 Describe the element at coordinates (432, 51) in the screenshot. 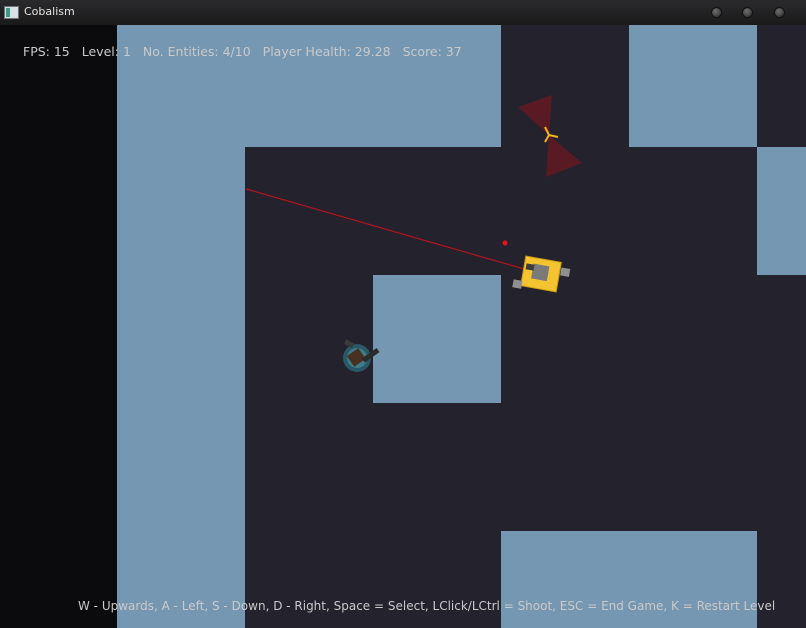

I see `score-readout: Score: 37` at that location.